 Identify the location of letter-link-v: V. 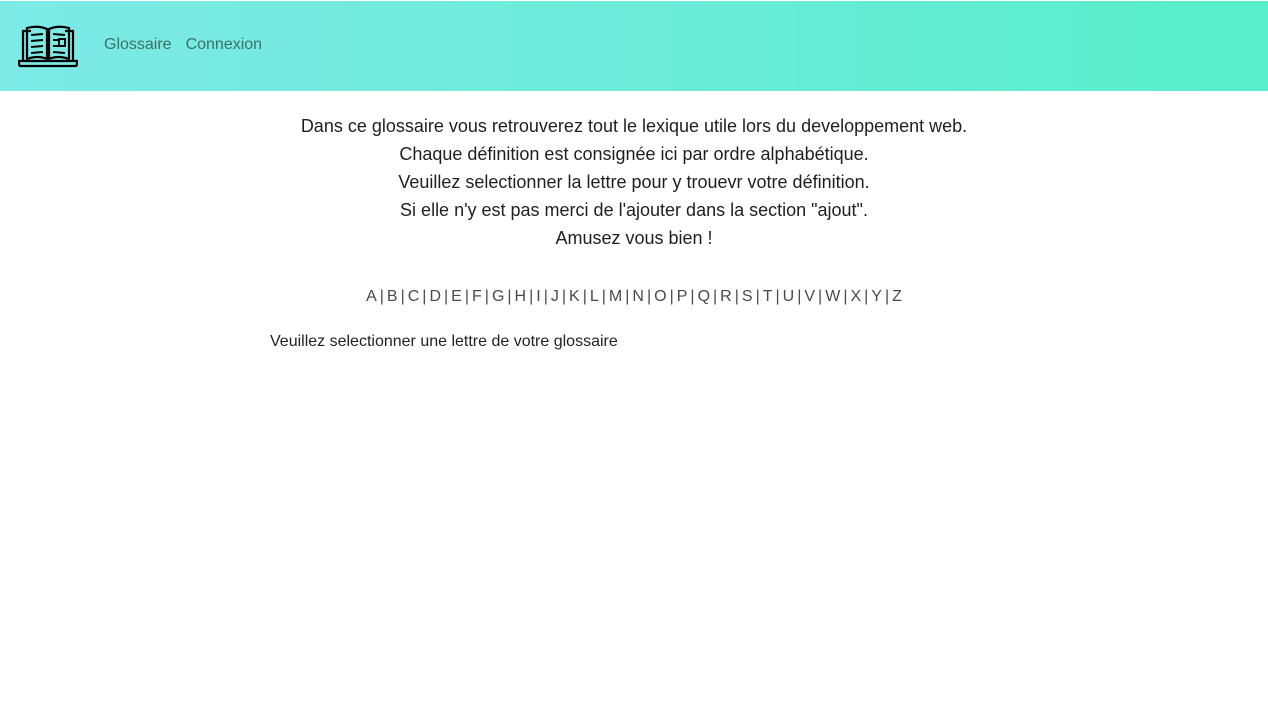
(809, 296).